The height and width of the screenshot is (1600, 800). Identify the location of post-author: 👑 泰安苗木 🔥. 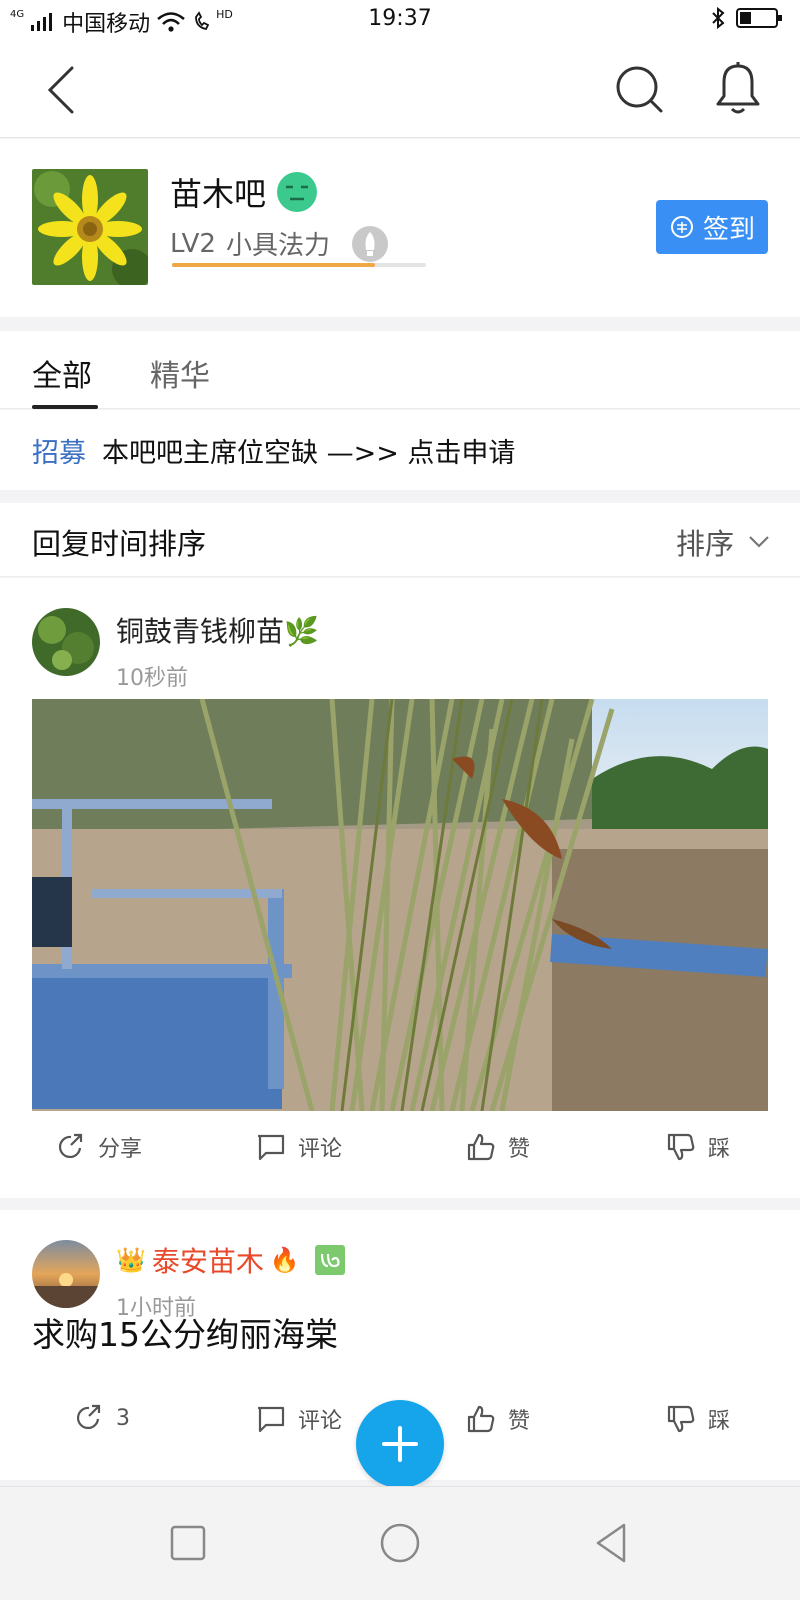
(231, 1260).